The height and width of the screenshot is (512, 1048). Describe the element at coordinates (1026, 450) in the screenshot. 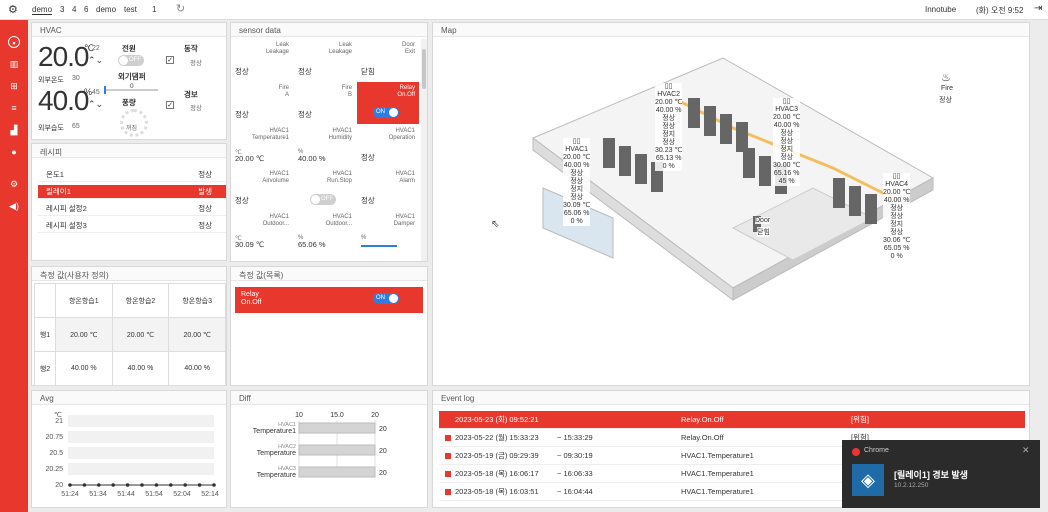

I see `close-icon: ✕` at that location.